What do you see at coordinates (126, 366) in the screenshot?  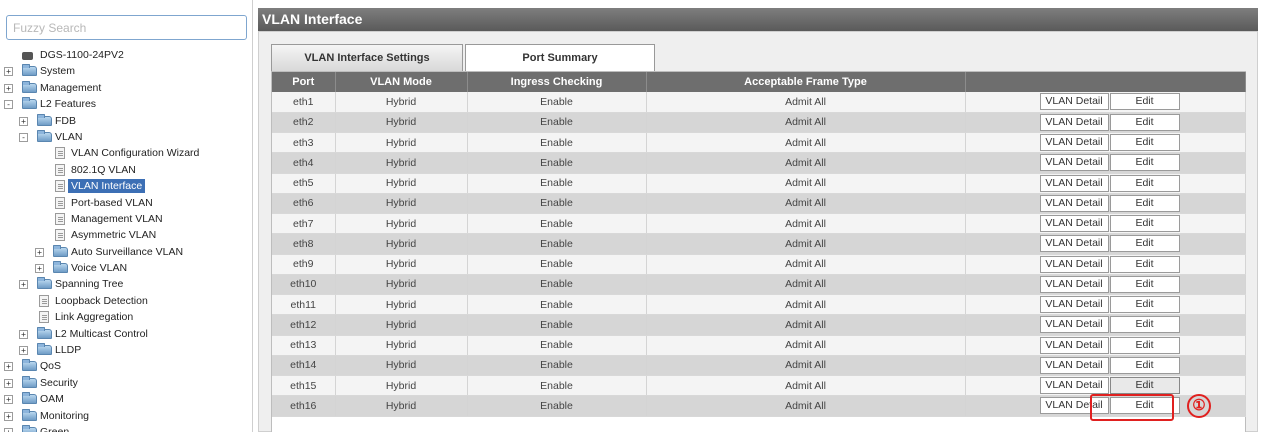 I see `tree-node: + QoS` at bounding box center [126, 366].